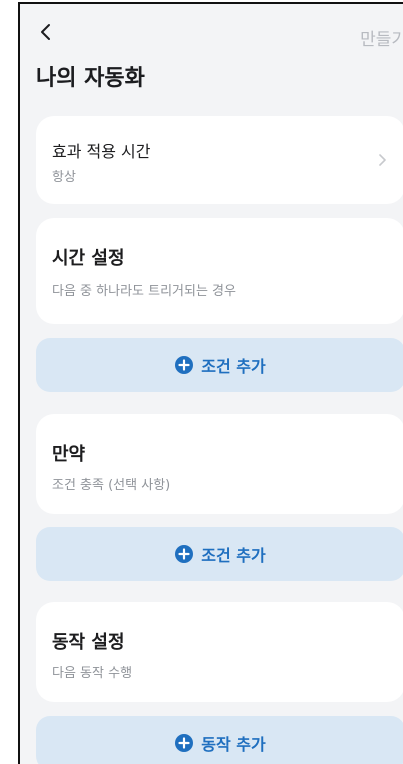 The image size is (403, 764). I want to click on add-condition-label-1: 조건 추가, so click(233, 366).